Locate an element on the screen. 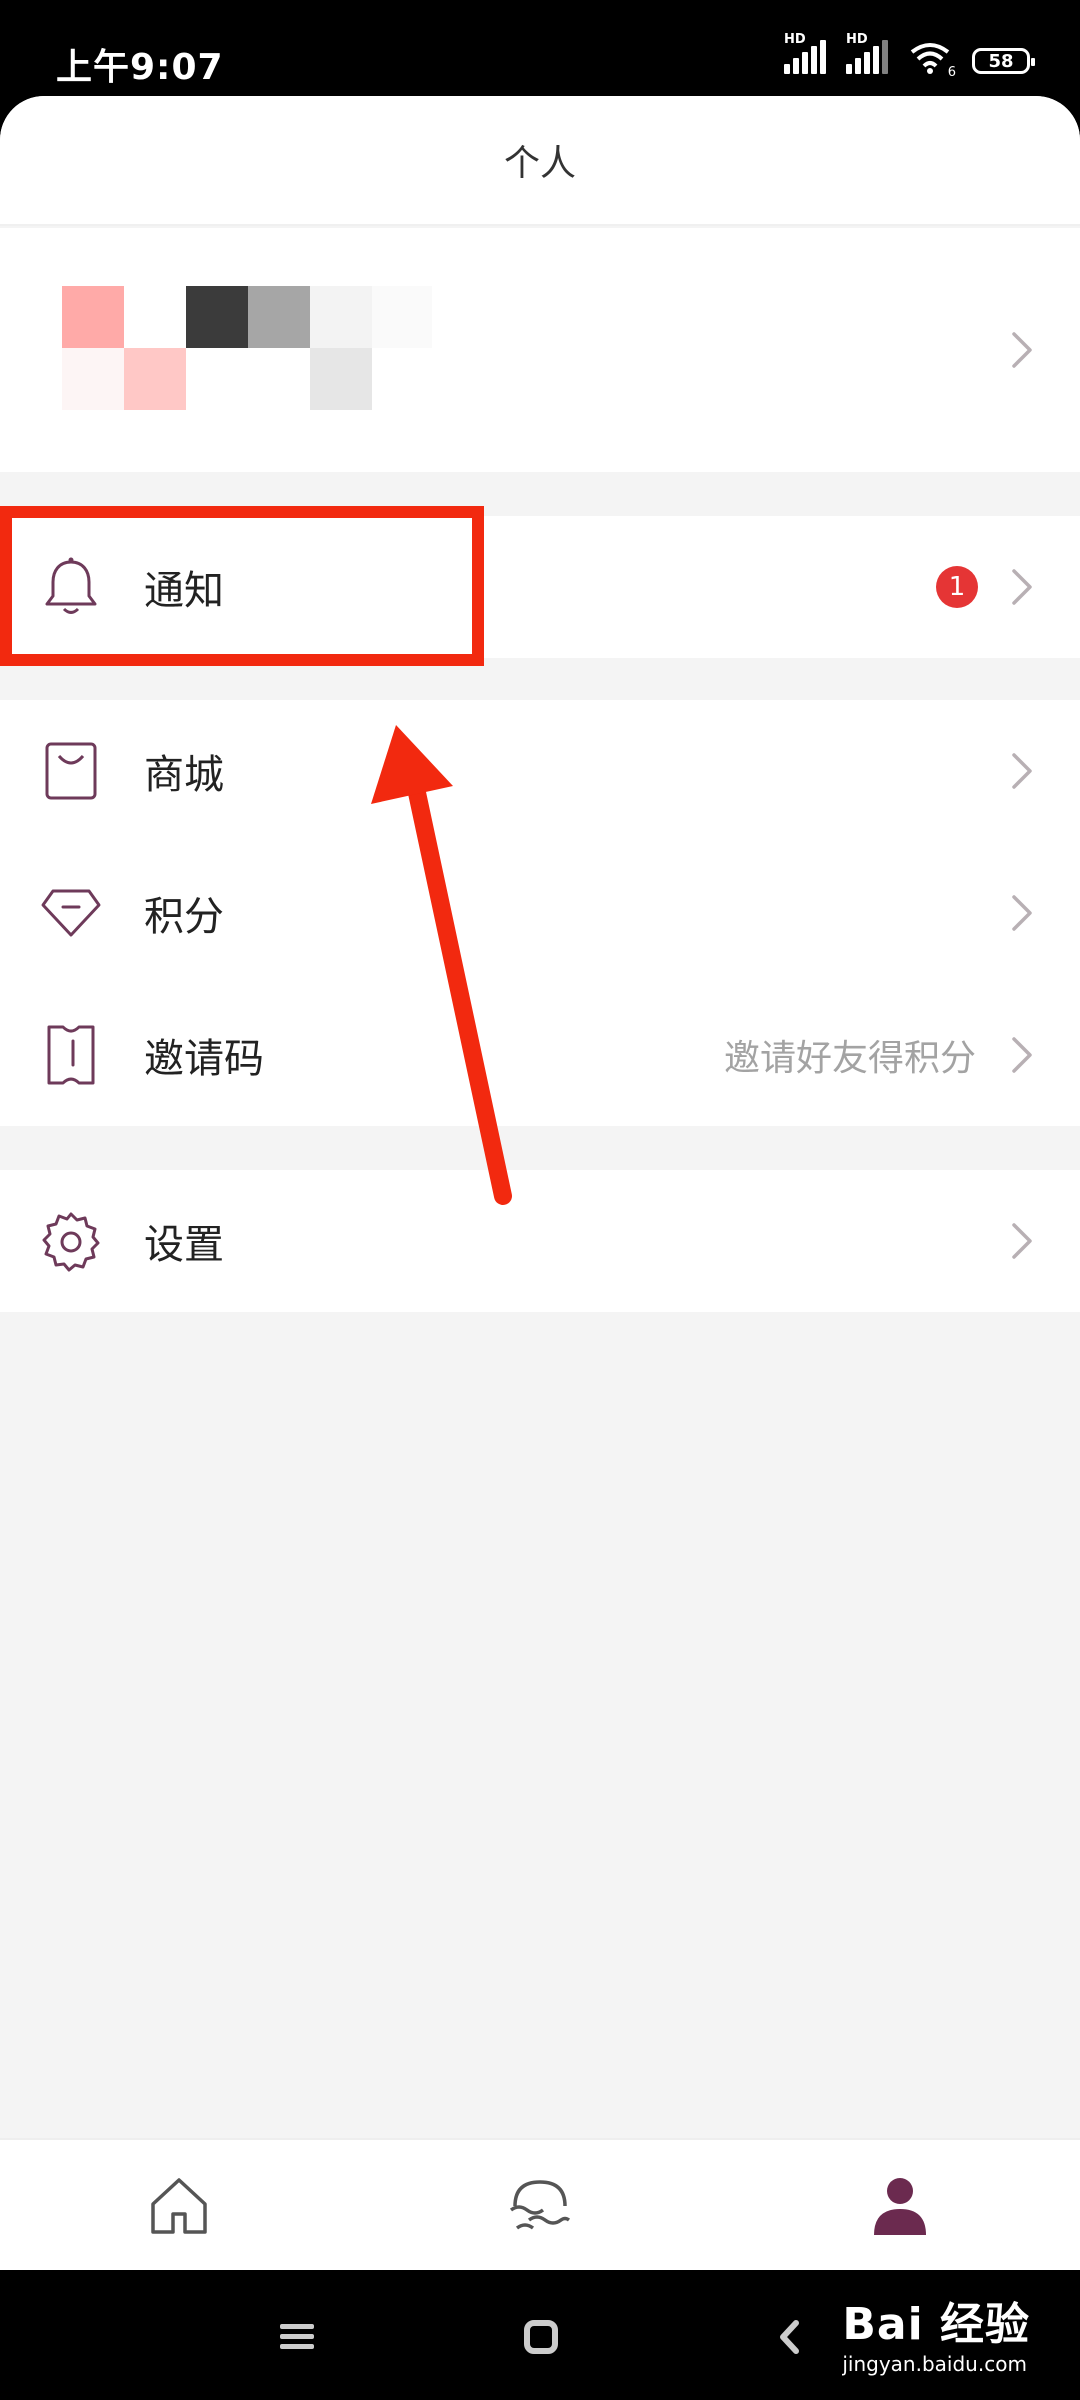 This screenshot has width=1080, height=2400. menu-group-settings: 设置 is located at coordinates (540, 1241).